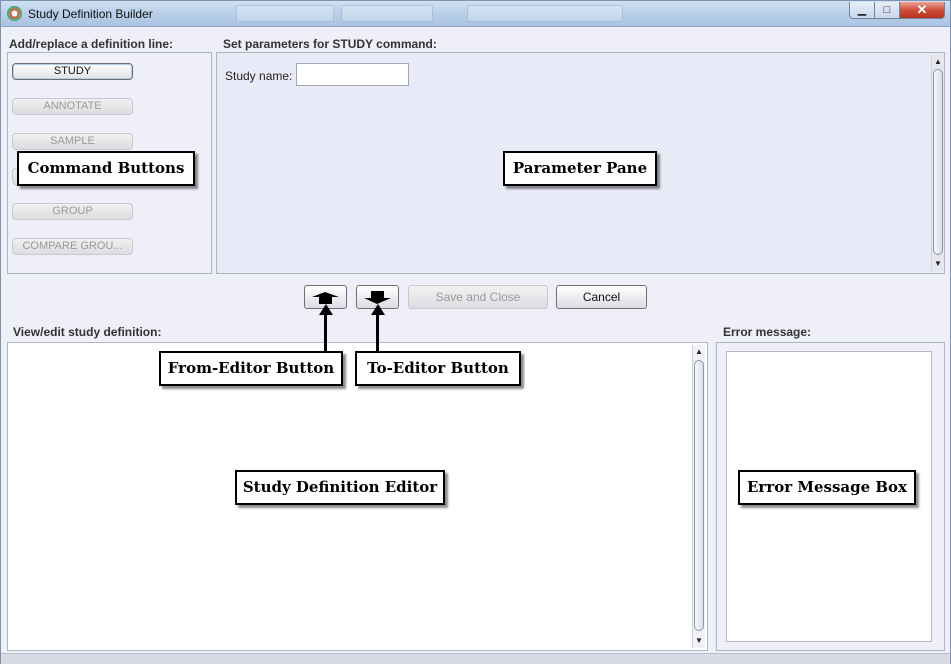  I want to click on command-buttons-callout: Command Buttons, so click(106, 168).